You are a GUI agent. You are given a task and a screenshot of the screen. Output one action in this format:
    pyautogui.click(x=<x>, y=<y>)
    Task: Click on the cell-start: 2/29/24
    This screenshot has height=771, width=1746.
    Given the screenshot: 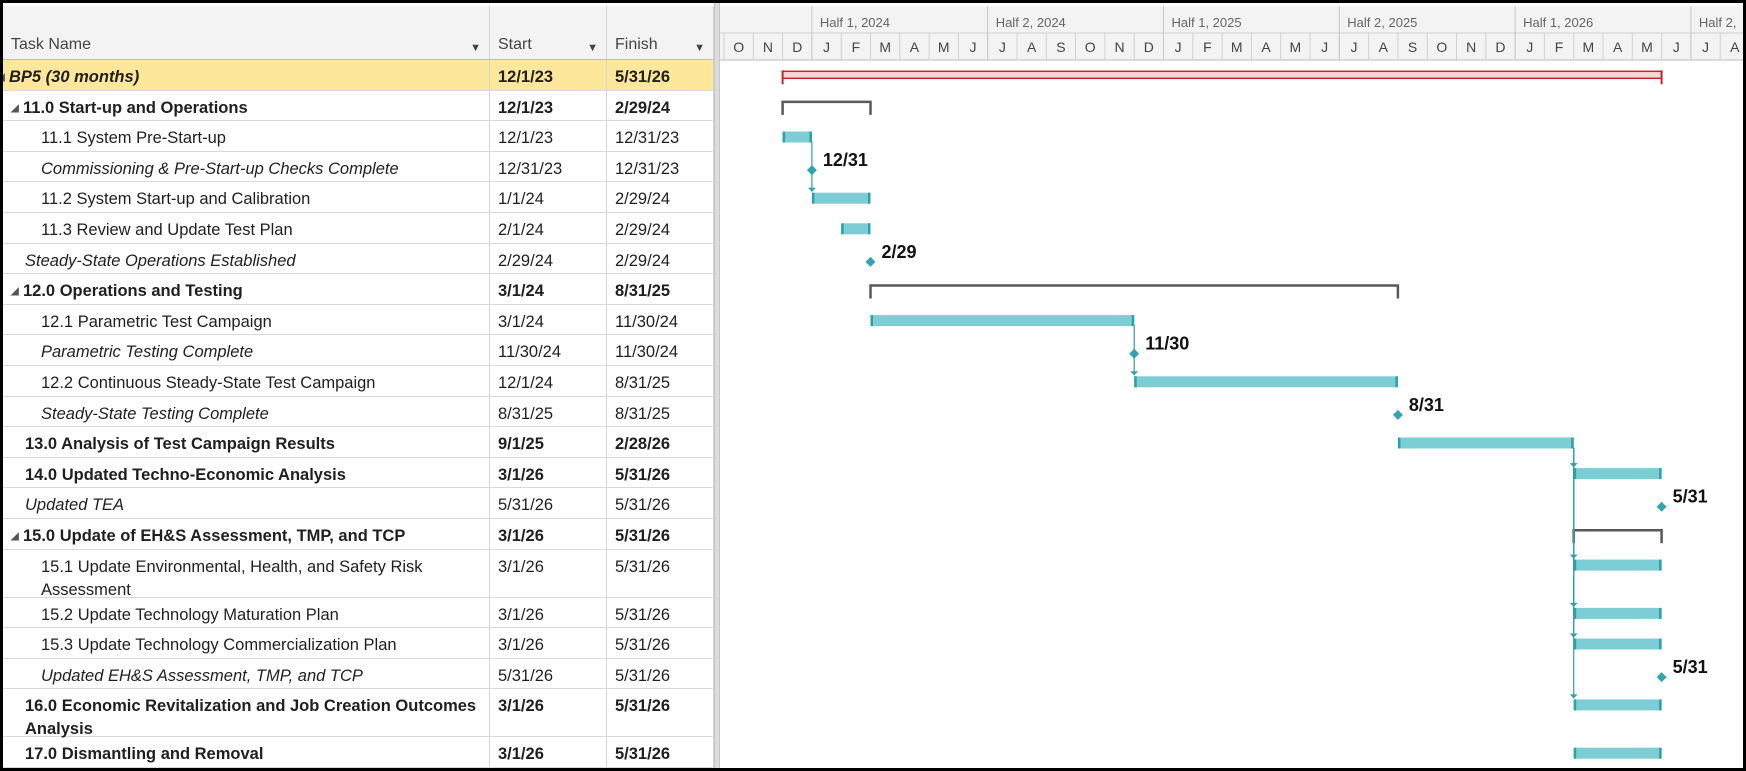 What is the action you would take?
    pyautogui.click(x=548, y=258)
    